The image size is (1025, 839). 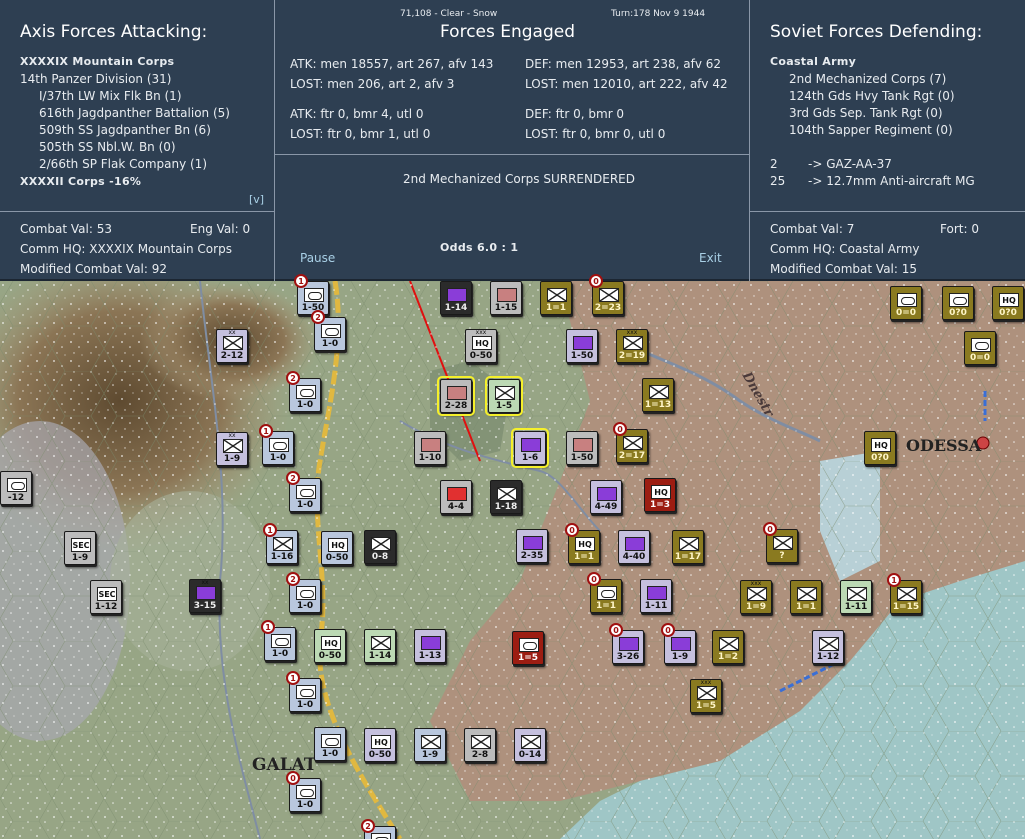 What do you see at coordinates (872, 96) in the screenshot?
I see `soviet-unit: 124th Gds Hvy Tank Rgt (0)` at bounding box center [872, 96].